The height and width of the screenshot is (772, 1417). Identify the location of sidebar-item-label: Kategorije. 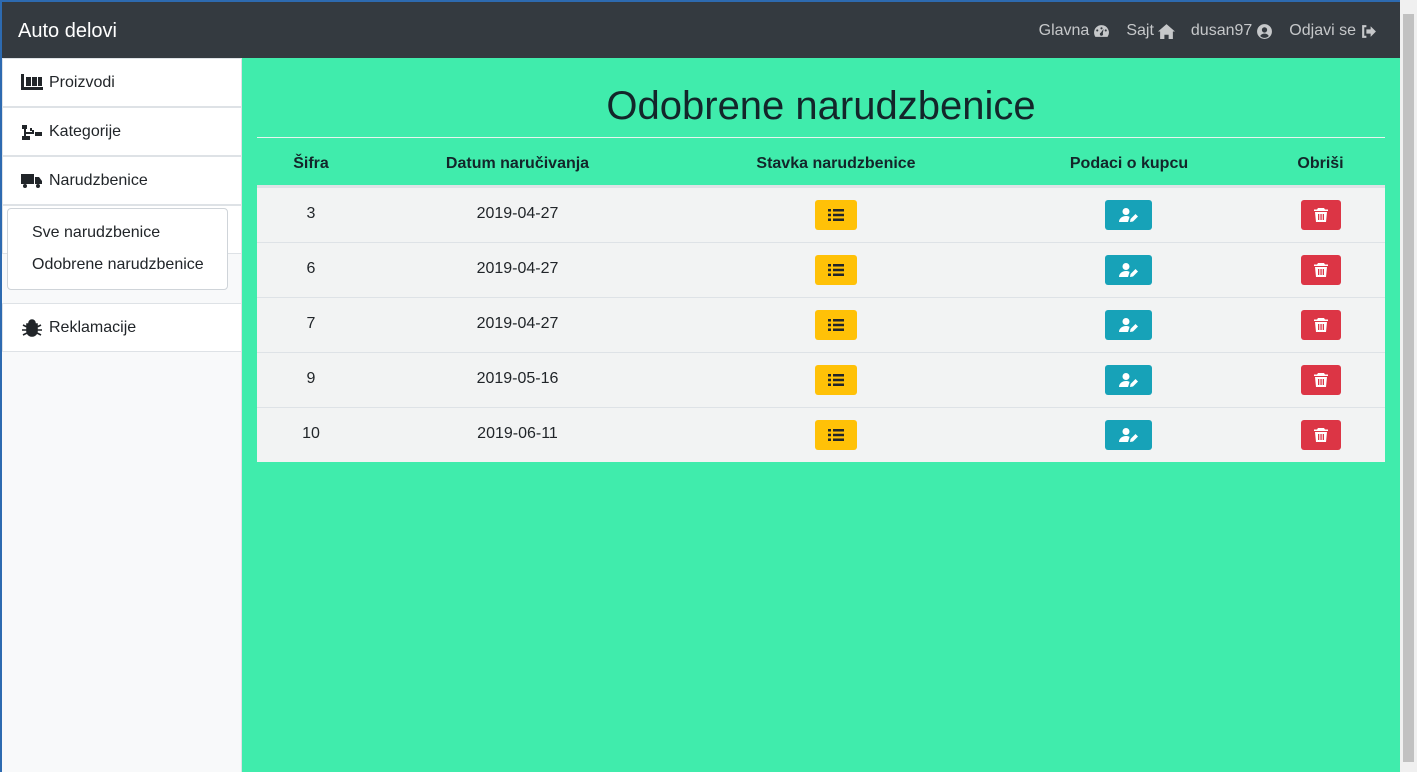
(85, 131).